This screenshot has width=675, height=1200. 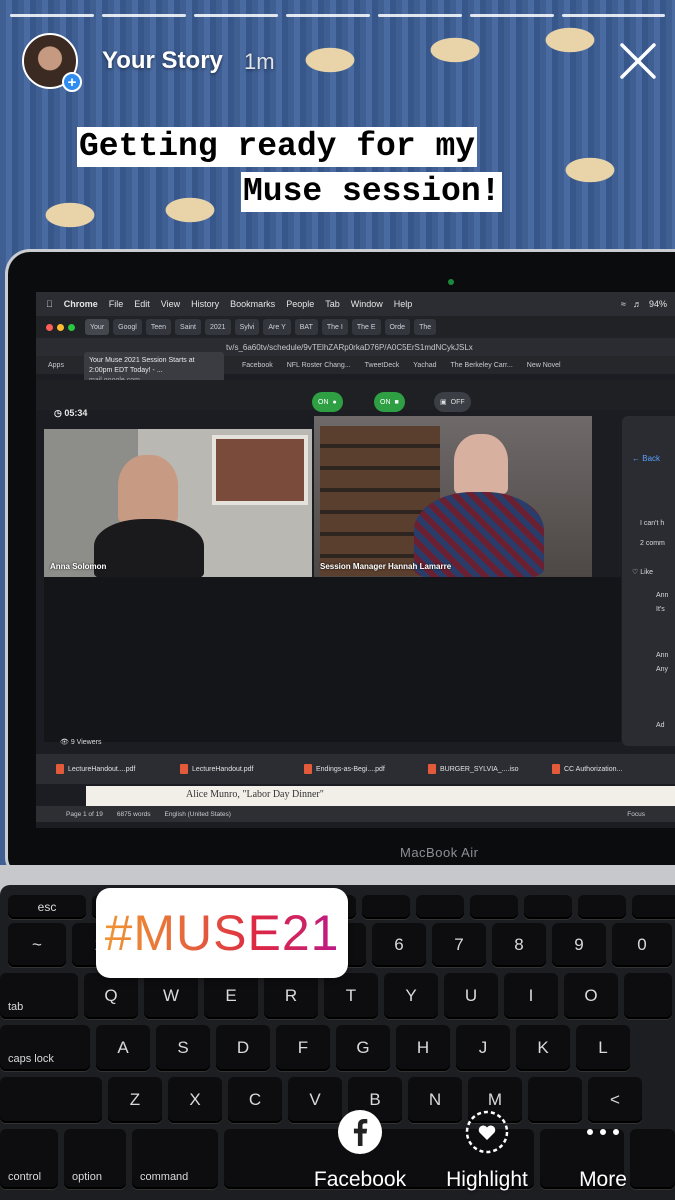 What do you see at coordinates (327, 402) in the screenshot?
I see `mic-toggle: ON ●` at bounding box center [327, 402].